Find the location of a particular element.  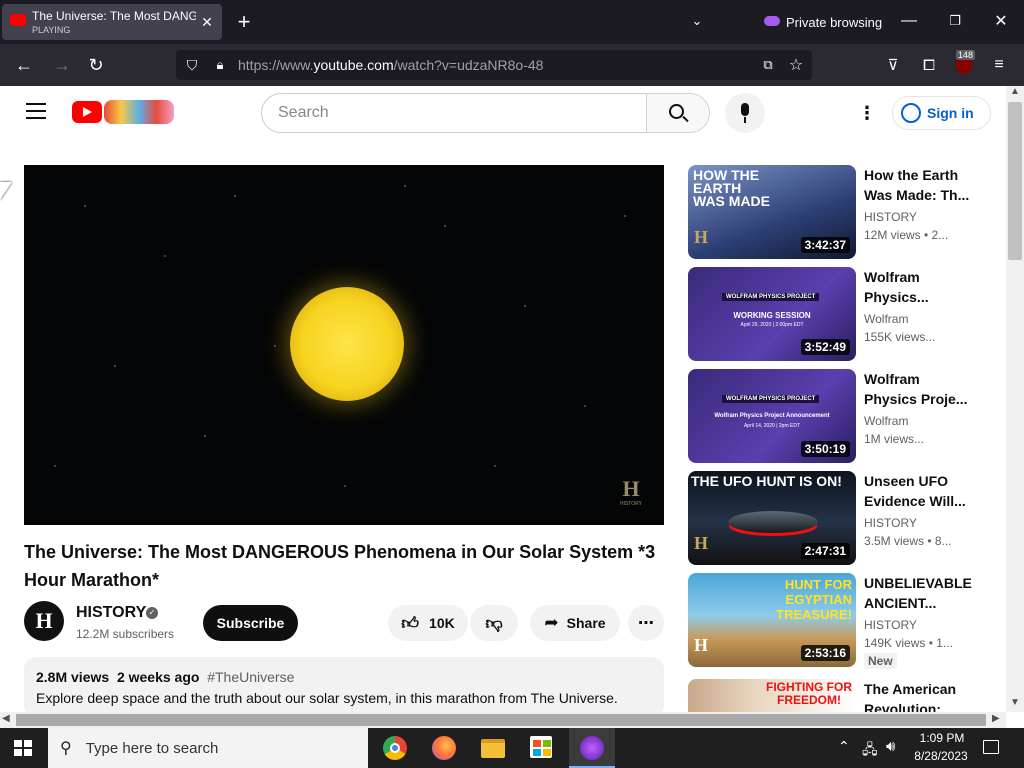

close-window-icon: ✕ is located at coordinates (1001, 21).